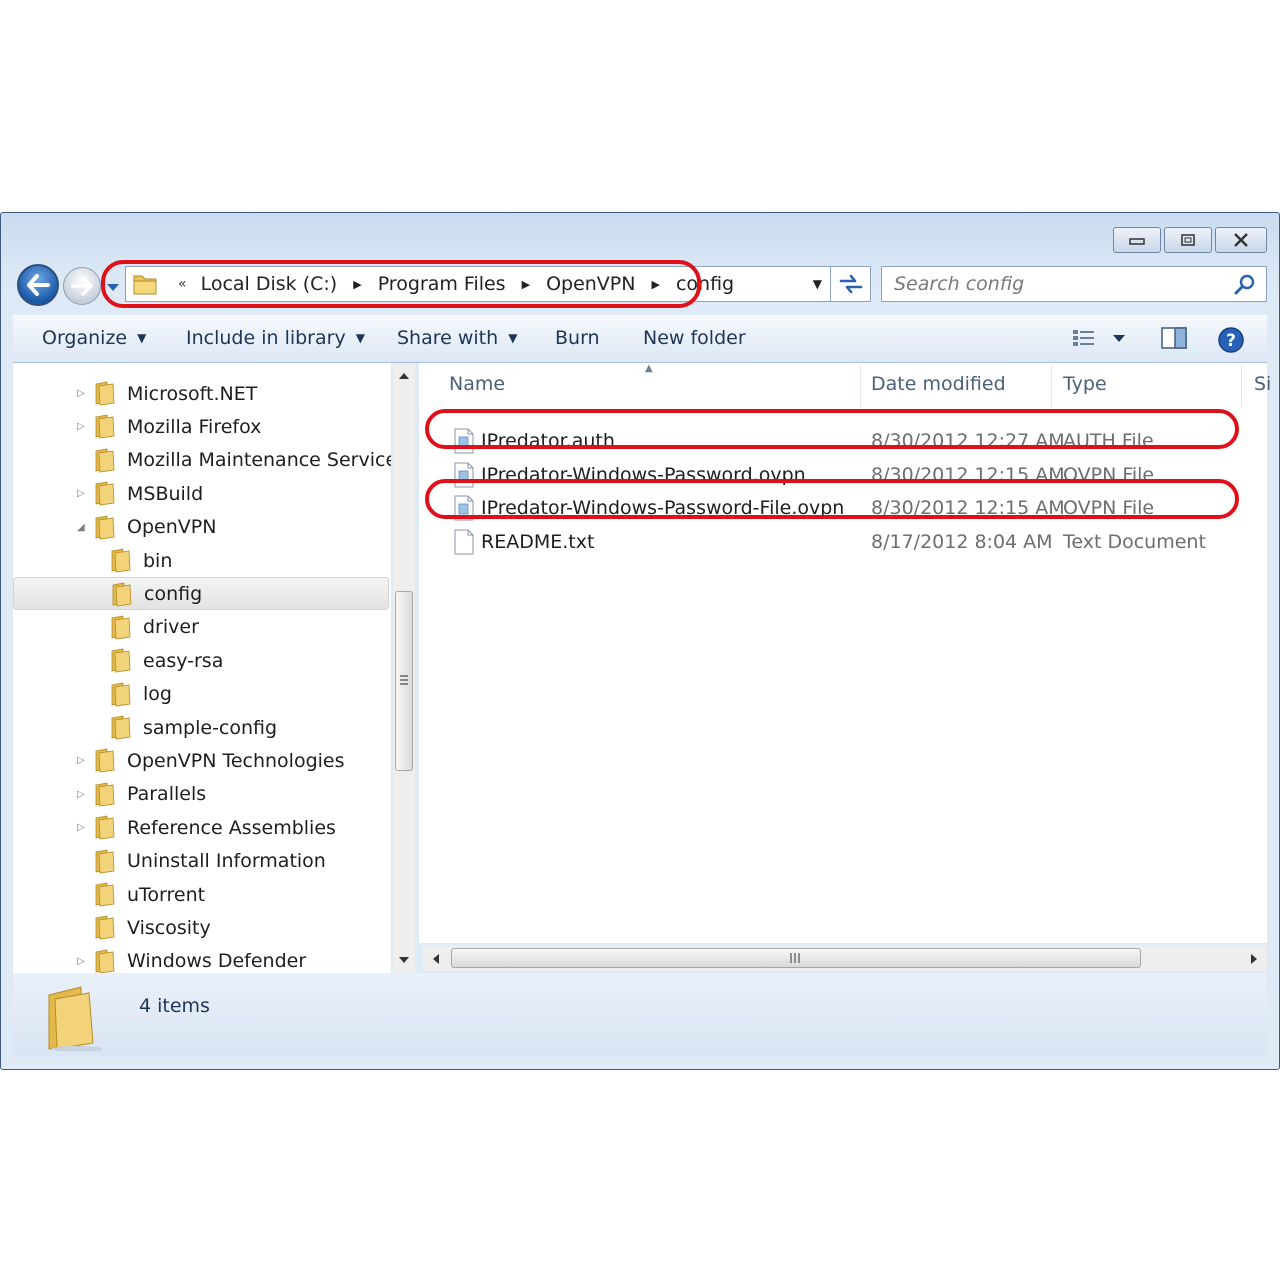  I want to click on nav-tree-item: ▷ Windows Defender, so click(201, 959).